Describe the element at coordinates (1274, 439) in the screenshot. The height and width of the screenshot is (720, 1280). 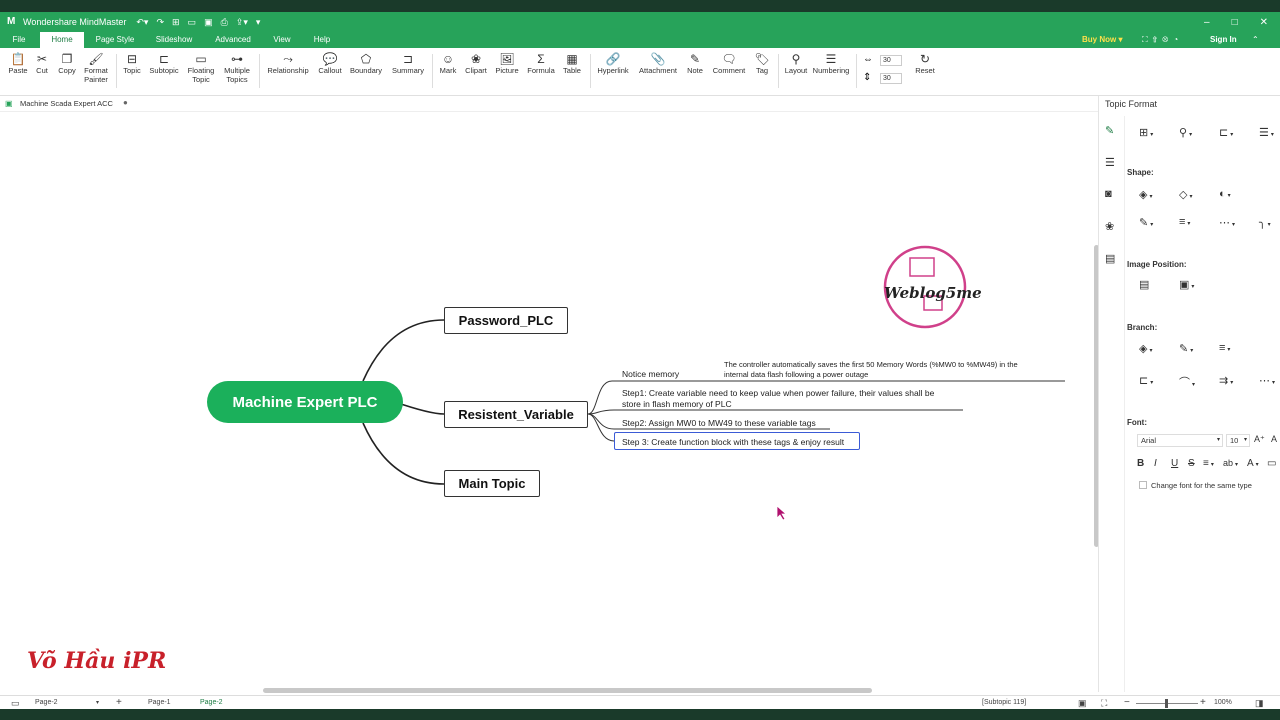
I see `decrease-font-icon: A` at that location.